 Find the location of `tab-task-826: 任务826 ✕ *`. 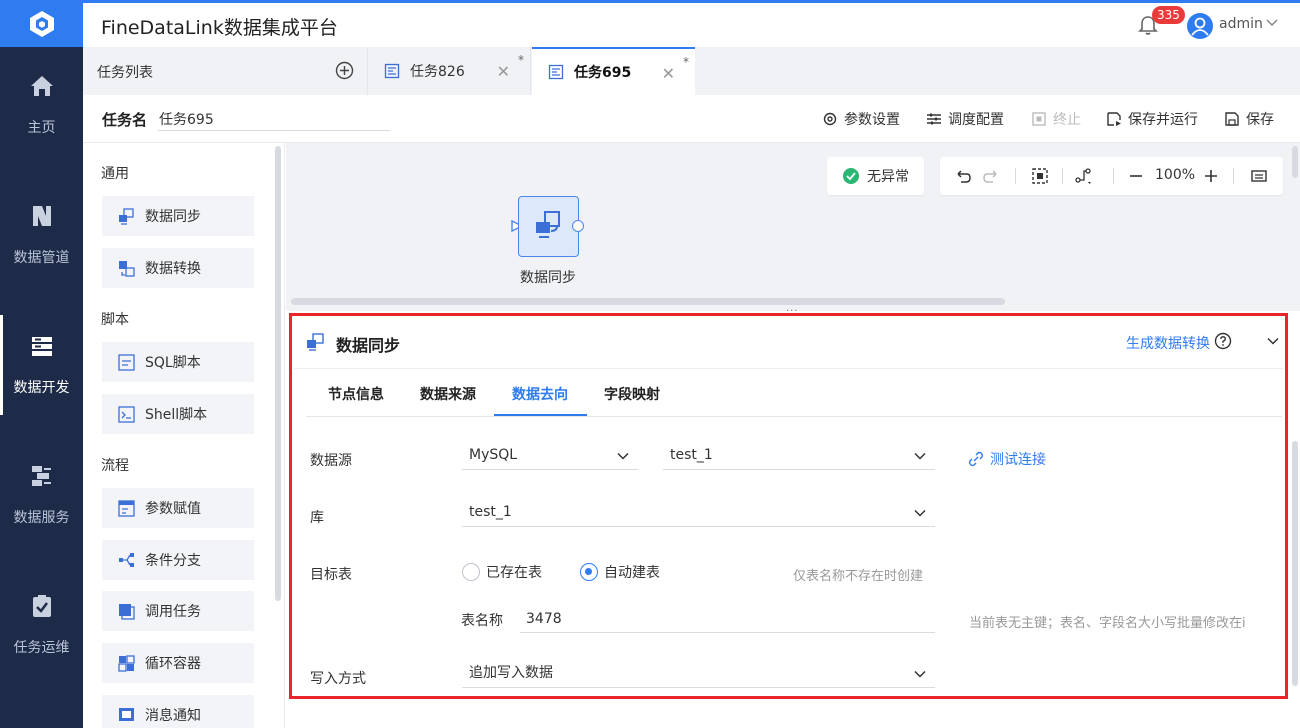

tab-task-826: 任务826 ✕ * is located at coordinates (449, 71).